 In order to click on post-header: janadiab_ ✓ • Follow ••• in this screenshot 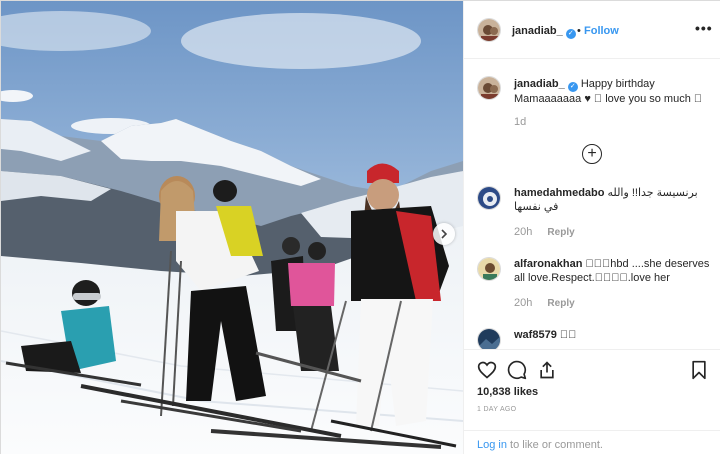, I will do `click(592, 30)`.